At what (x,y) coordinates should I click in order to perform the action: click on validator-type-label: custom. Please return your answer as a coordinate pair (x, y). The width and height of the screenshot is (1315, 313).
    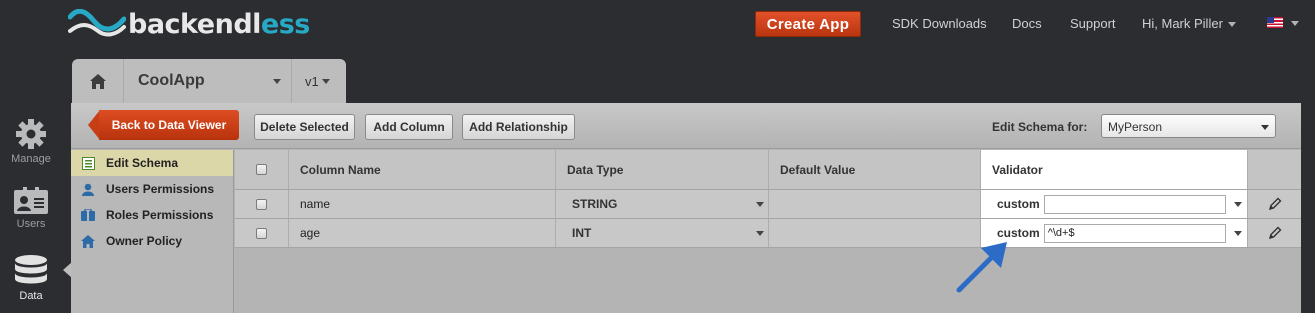
    Looking at the image, I should click on (1018, 204).